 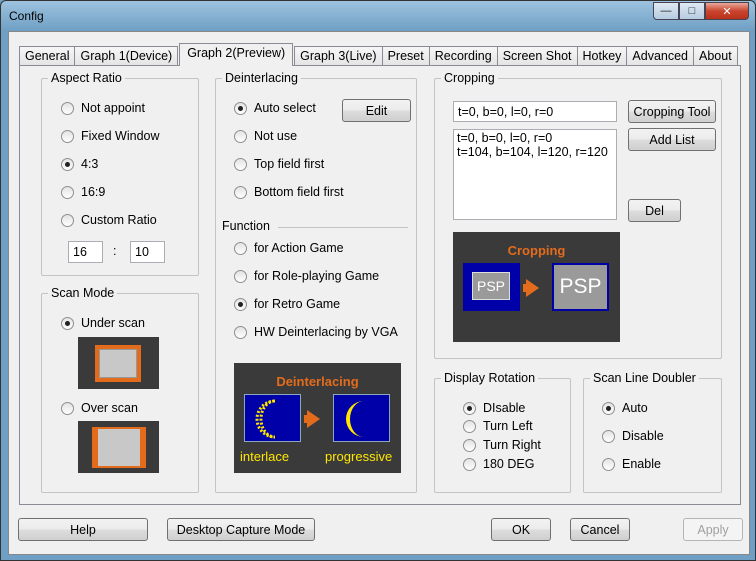 I want to click on tab-hotkey: Hotkey, so click(x=602, y=56).